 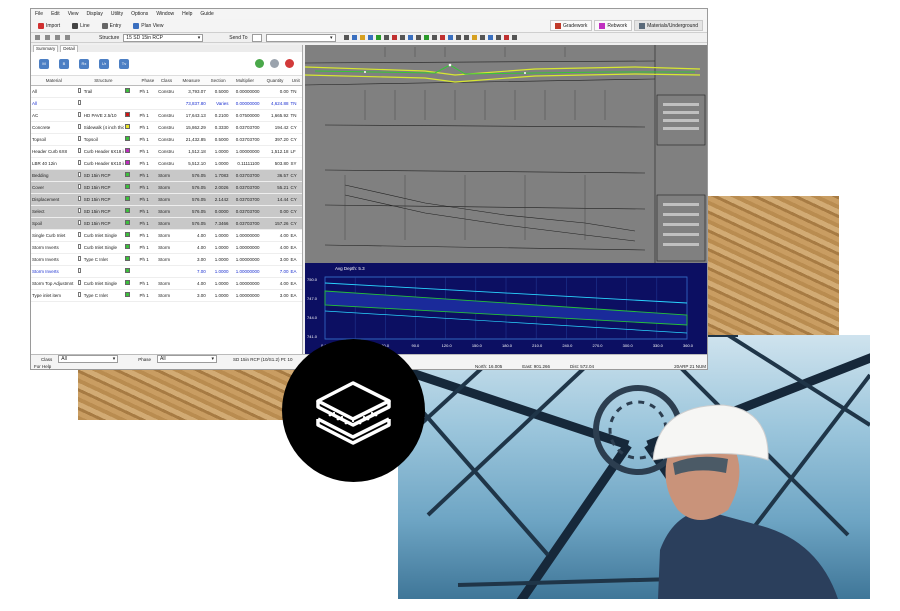 What do you see at coordinates (64, 63) in the screenshot?
I see `bedding-icon: B` at bounding box center [64, 63].